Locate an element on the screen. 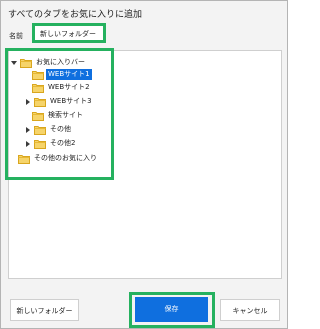 This screenshot has height=329, width=320. tree-highlight-annotation is located at coordinates (59, 114).